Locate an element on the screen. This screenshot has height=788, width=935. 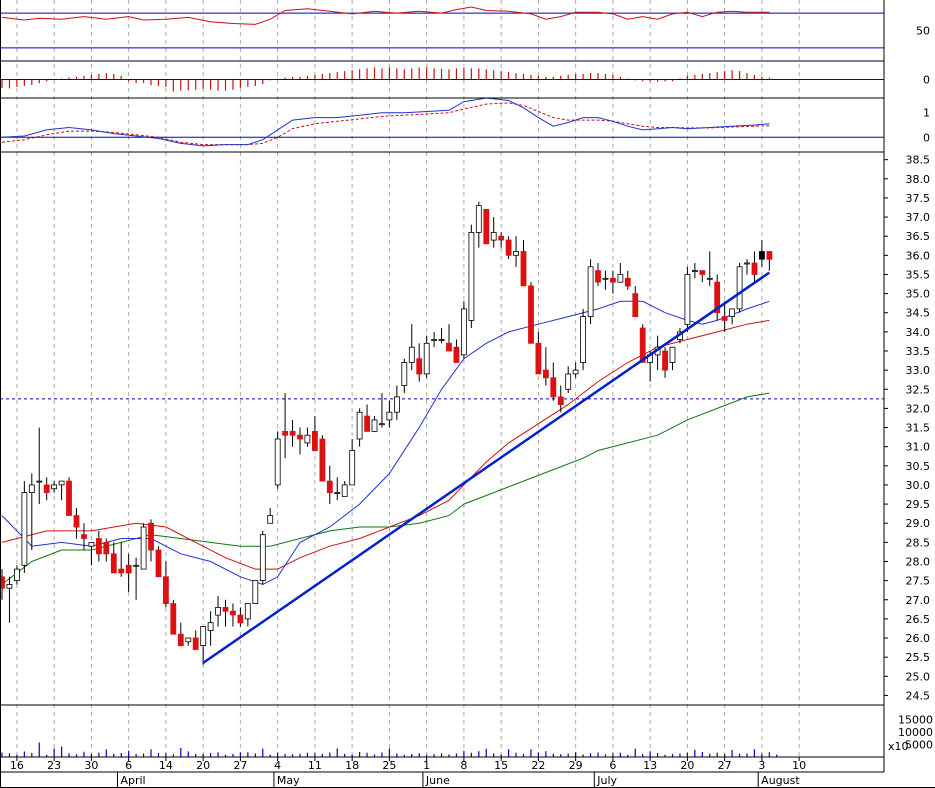
price-tick-label: 26.5 is located at coordinates (918, 619).